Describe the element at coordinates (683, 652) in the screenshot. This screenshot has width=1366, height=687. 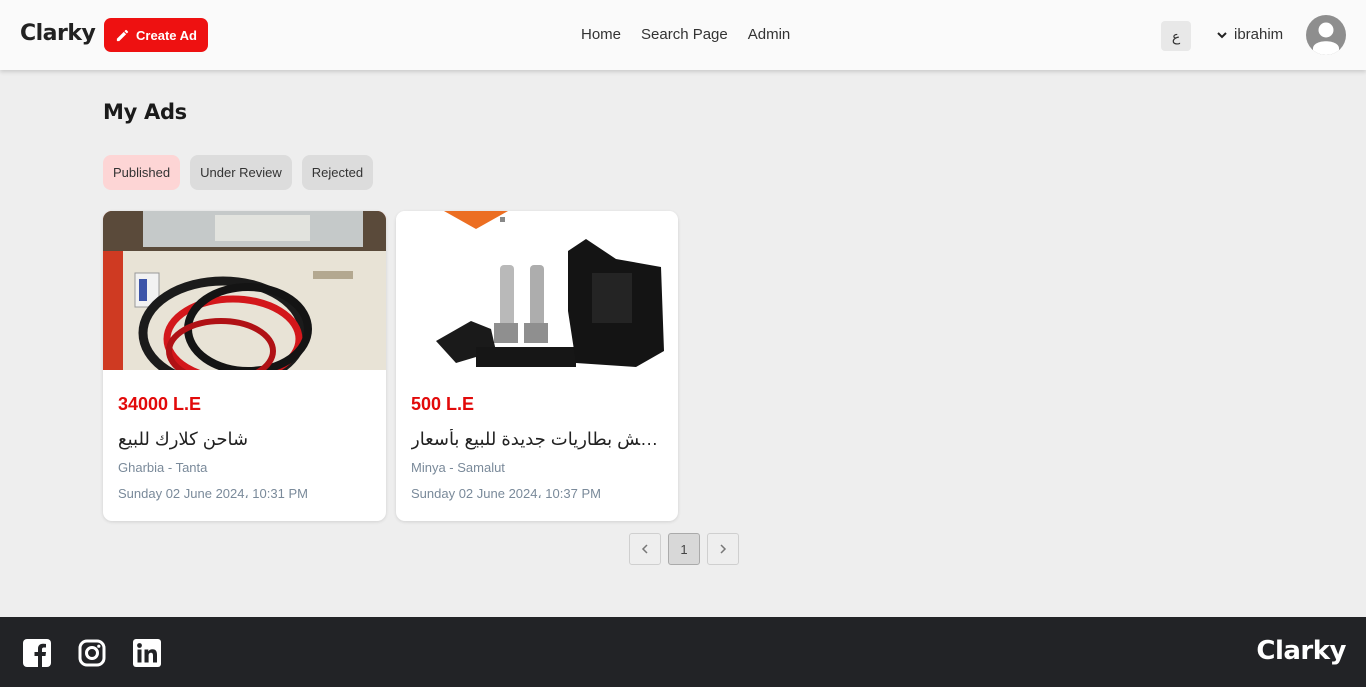
I see `footer: Clarky` at that location.